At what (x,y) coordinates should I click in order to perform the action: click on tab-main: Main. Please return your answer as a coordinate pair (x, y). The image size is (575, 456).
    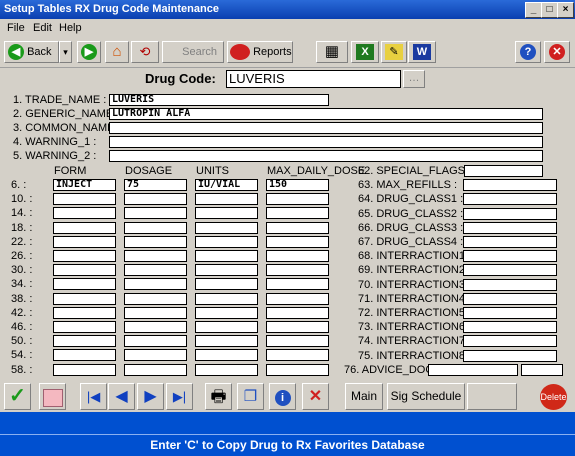
    Looking at the image, I should click on (364, 396).